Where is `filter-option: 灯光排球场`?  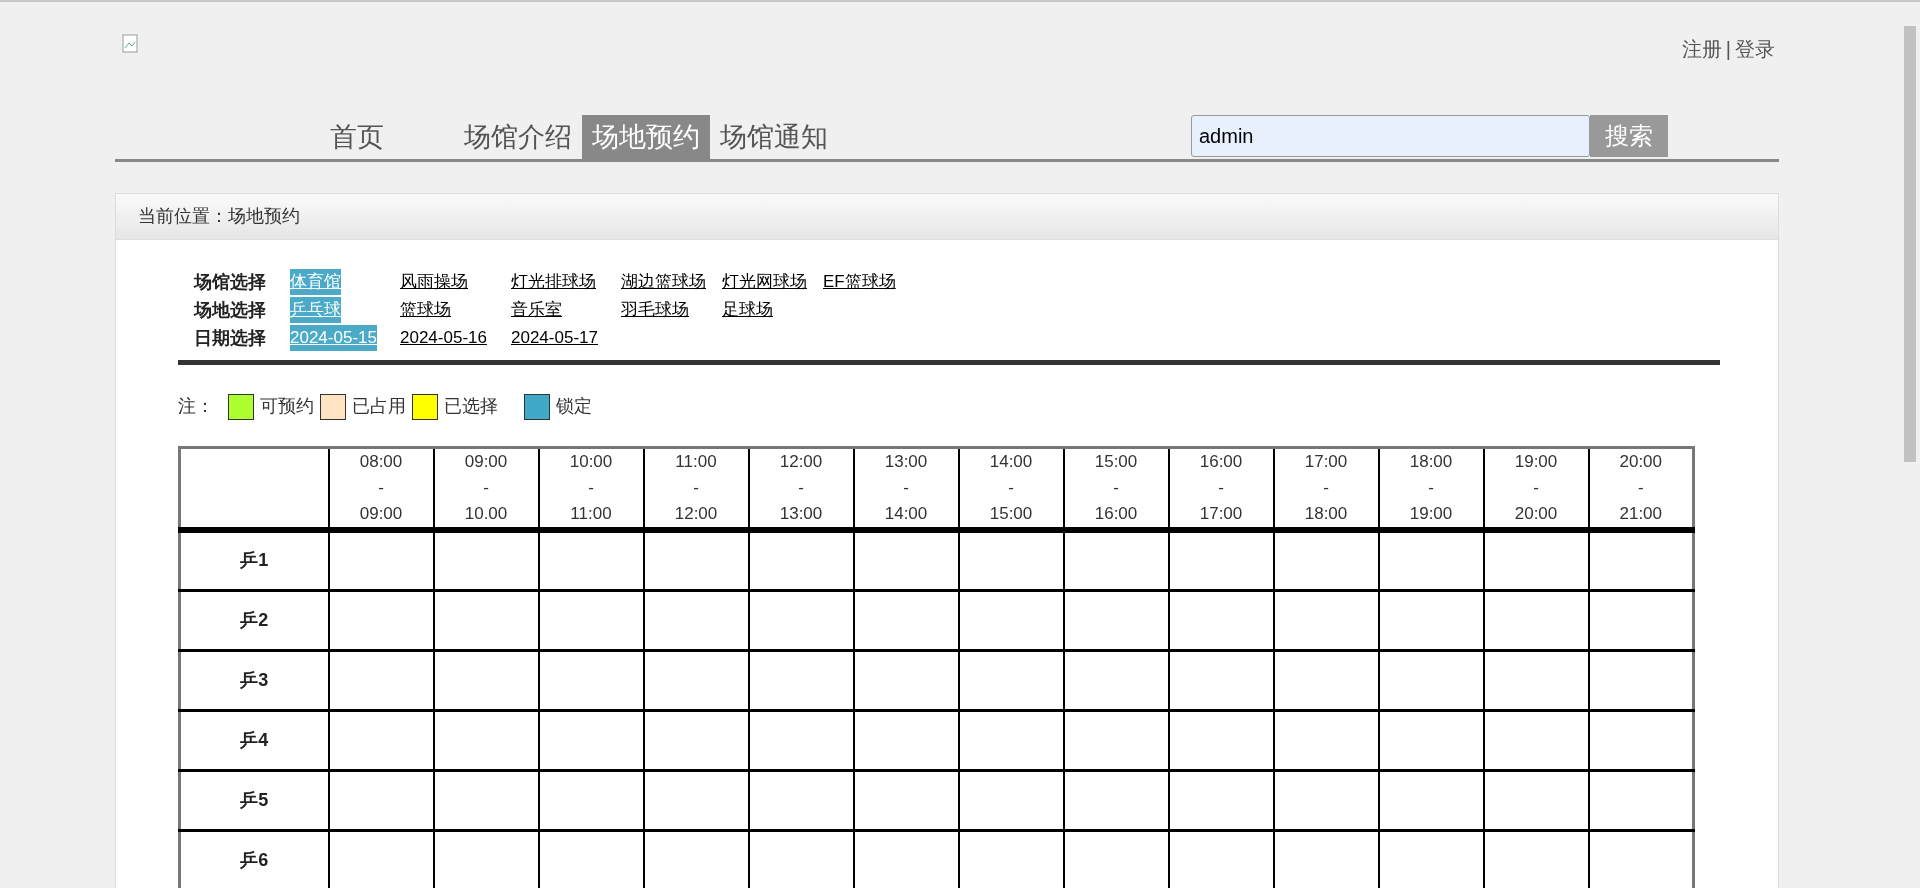
filter-option: 灯光排球场 is located at coordinates (553, 282).